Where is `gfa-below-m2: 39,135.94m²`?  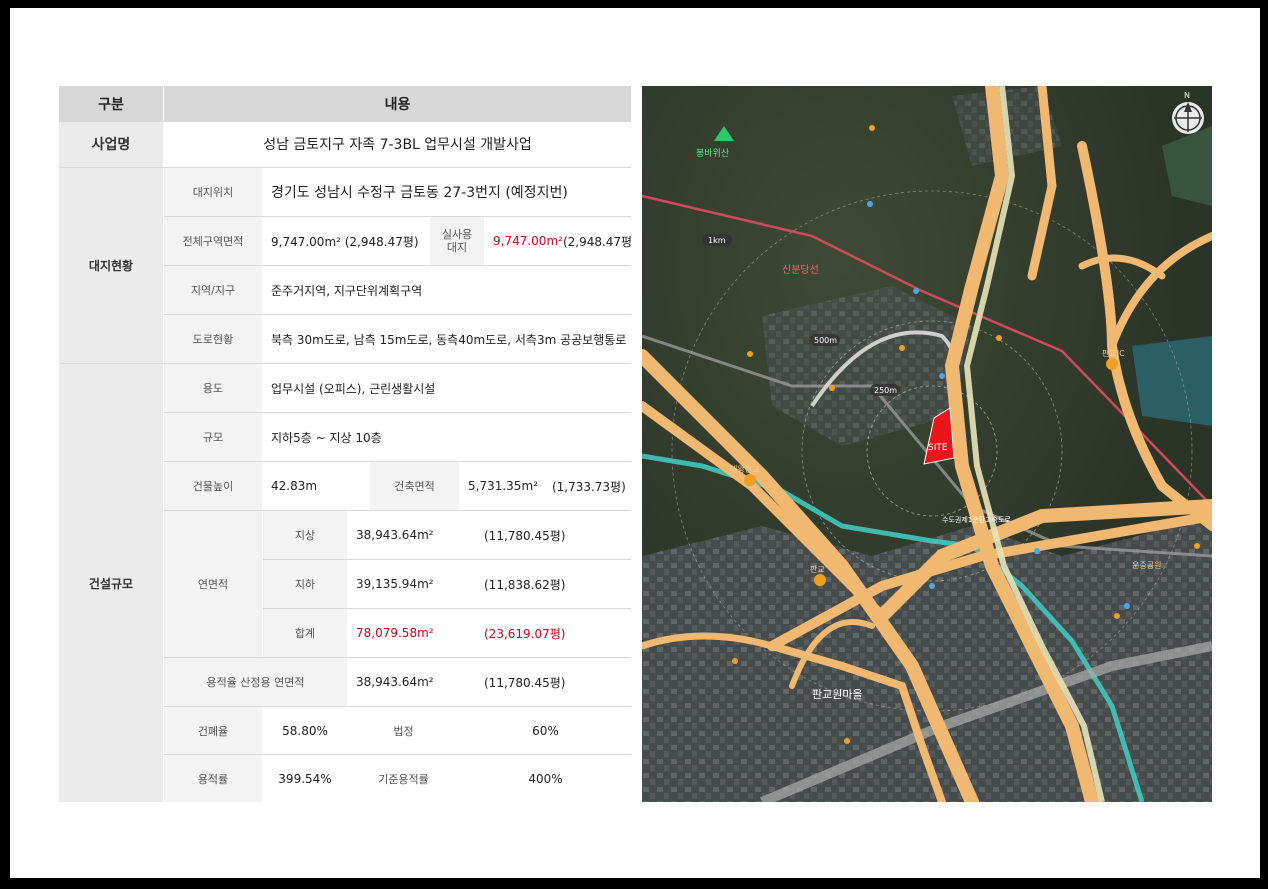
gfa-below-m2: 39,135.94m² is located at coordinates (395, 584).